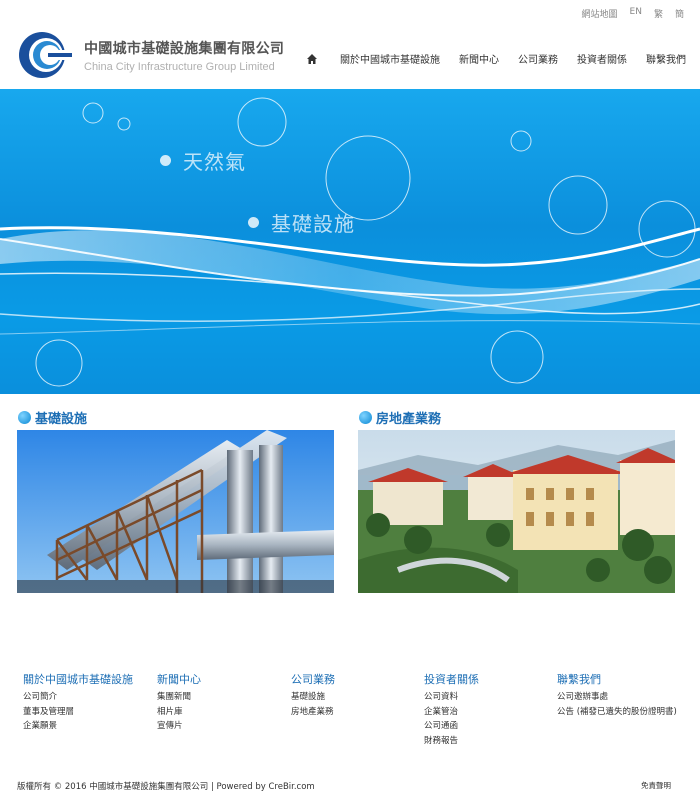 The width and height of the screenshot is (700, 809). Describe the element at coordinates (175, 511) in the screenshot. I see `infrastructure-photo` at that location.